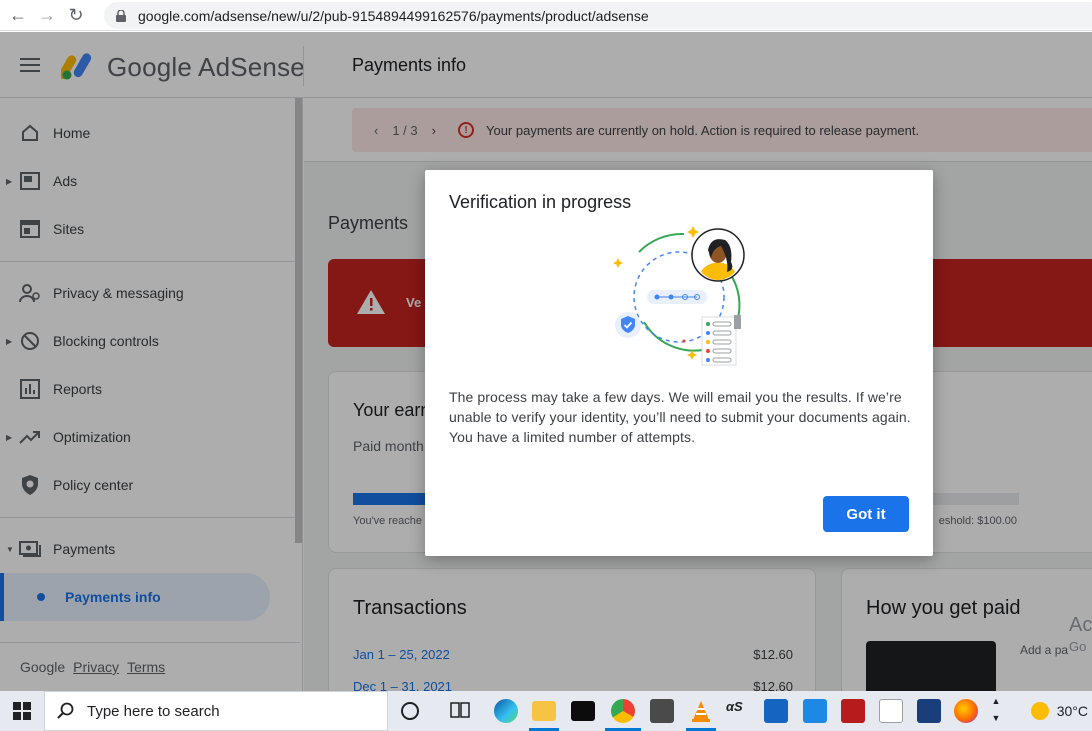 The height and width of the screenshot is (731, 1092). Describe the element at coordinates (22, 711) in the screenshot. I see `windows-start-icon` at that location.